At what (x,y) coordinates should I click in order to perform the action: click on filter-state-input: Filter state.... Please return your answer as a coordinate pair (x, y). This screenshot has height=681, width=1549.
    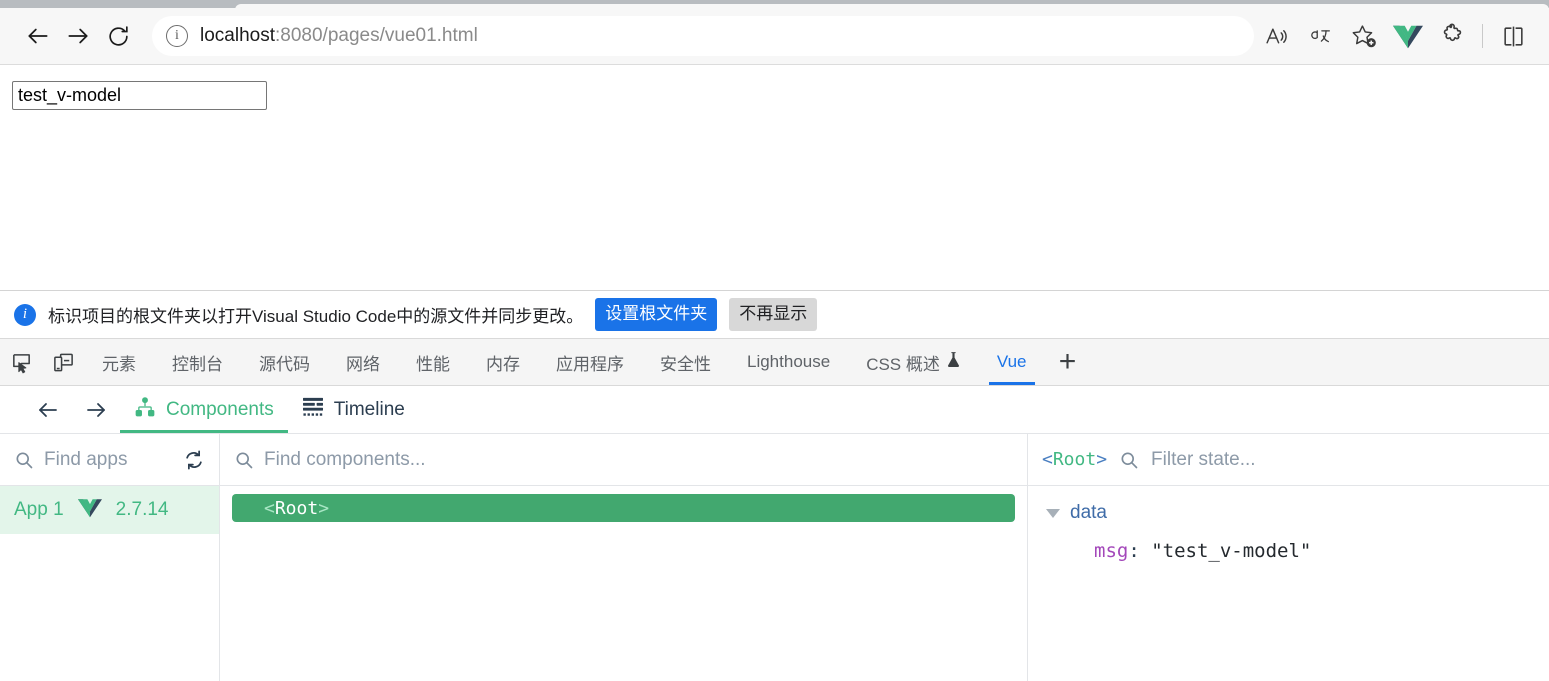
    Looking at the image, I should click on (1203, 460).